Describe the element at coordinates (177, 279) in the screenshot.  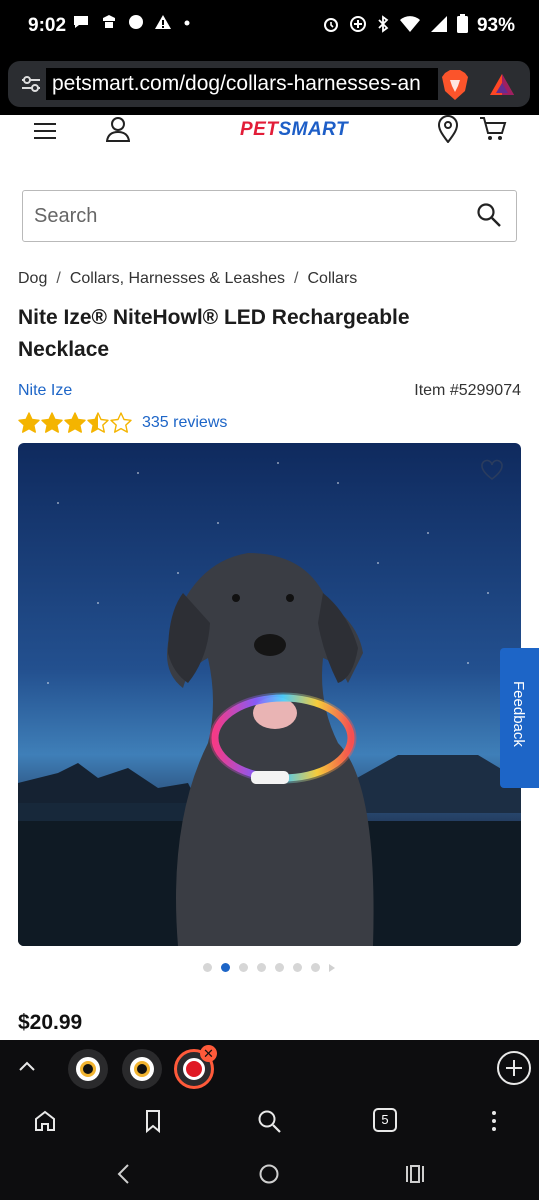
I see `breadcrumb-item-collars-harnesses-leashes: Collars, Harnesses & Leashes` at that location.